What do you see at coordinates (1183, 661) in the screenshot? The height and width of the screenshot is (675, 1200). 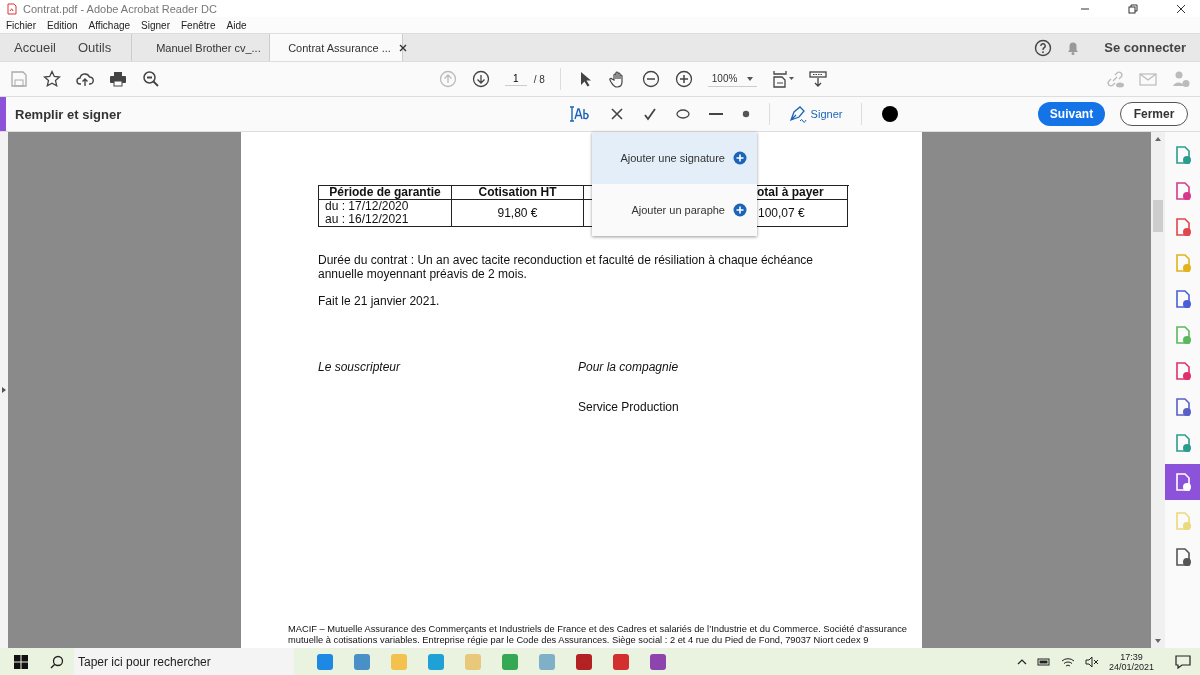 I see `notification-icon` at bounding box center [1183, 661].